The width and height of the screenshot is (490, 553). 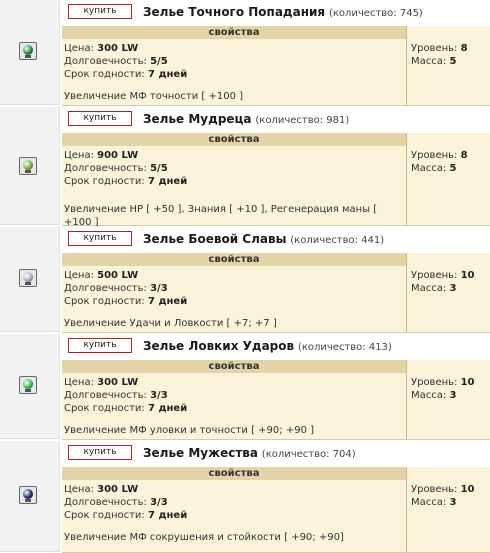 I want to click on bright-green-potion-icon, so click(x=28, y=385).